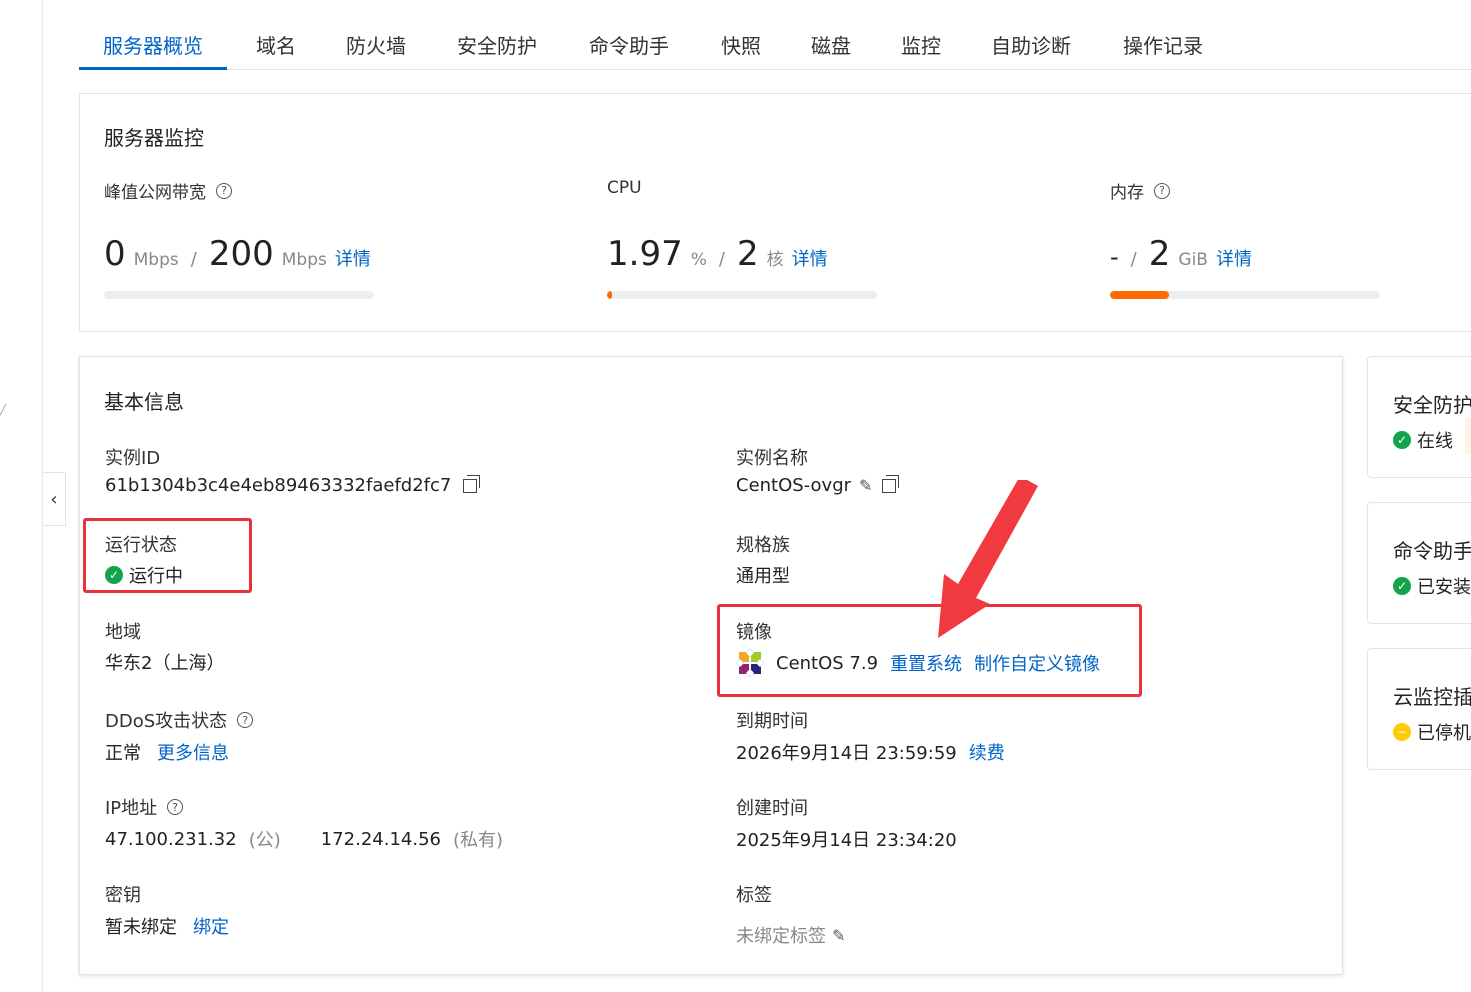  I want to click on memory-total: 2, so click(1159, 254).